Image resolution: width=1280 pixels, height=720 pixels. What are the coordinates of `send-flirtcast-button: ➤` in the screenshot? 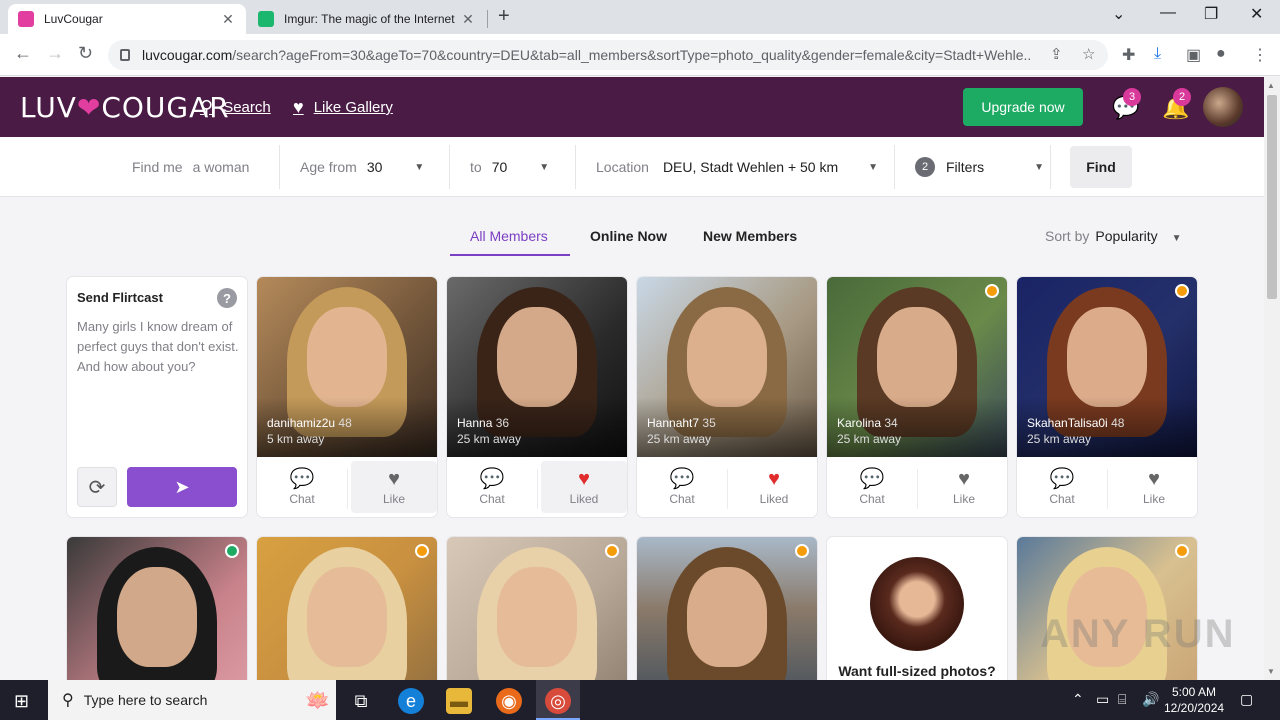 It's located at (182, 487).